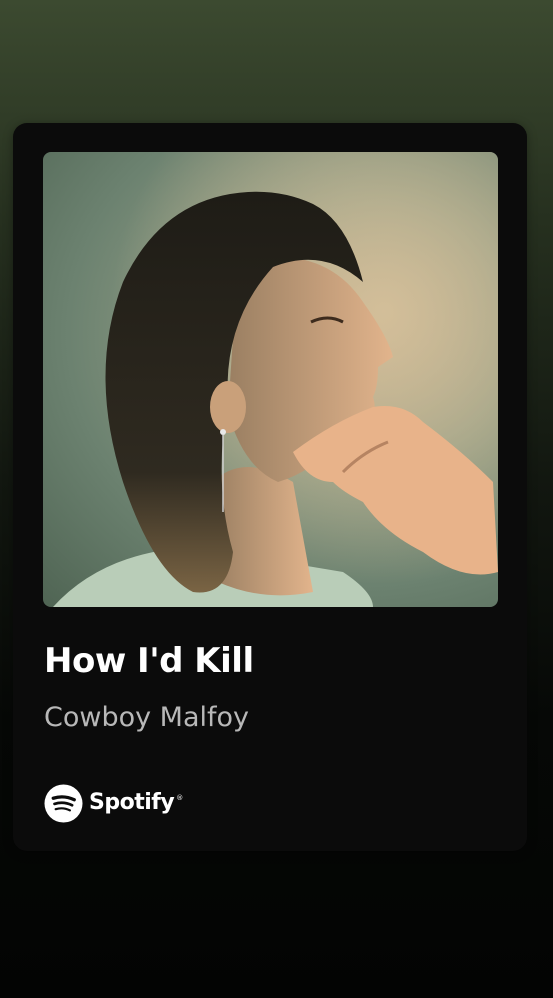 Image resolution: width=553 pixels, height=998 pixels. I want to click on spotify-brand: Spotify ®, so click(113, 803).